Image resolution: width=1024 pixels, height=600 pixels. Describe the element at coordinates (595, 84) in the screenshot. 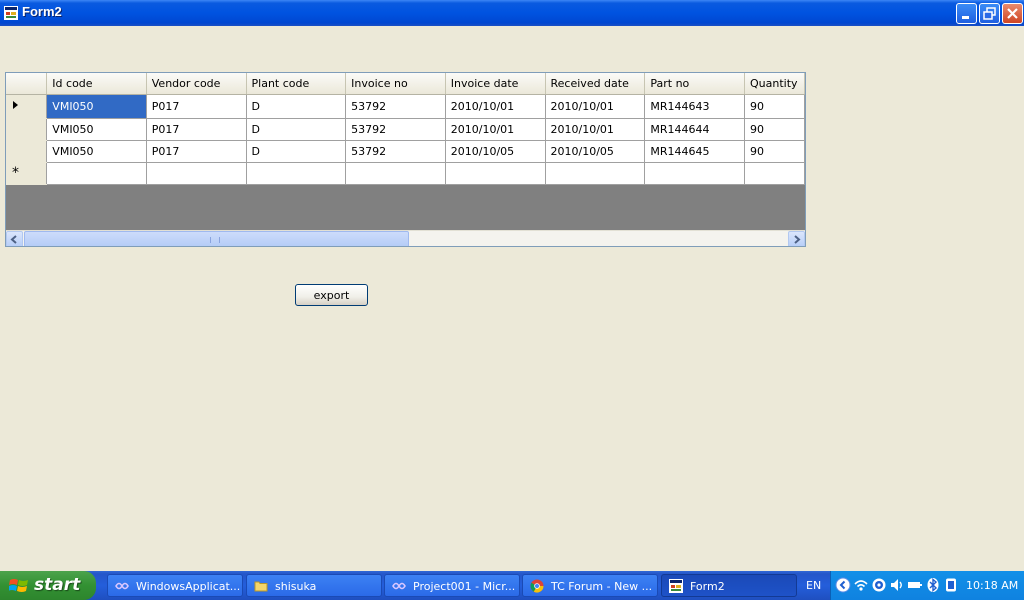

I see `column-header-received-date: Received date` at that location.